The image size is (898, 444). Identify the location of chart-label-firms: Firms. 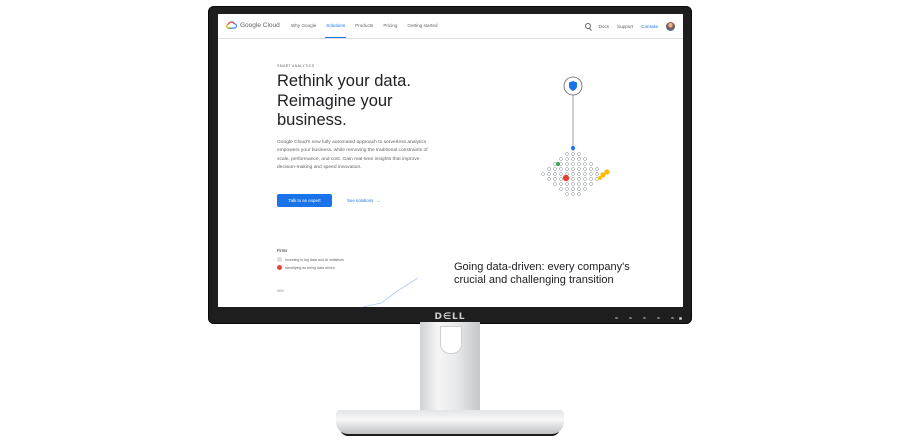
(282, 250).